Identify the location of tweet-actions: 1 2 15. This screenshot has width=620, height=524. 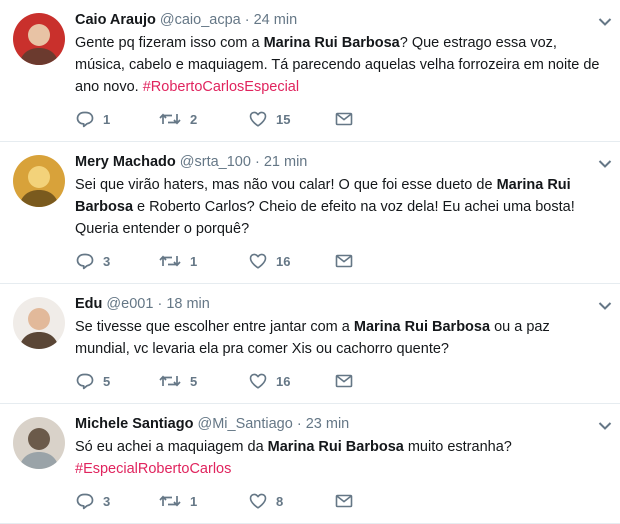
(340, 119).